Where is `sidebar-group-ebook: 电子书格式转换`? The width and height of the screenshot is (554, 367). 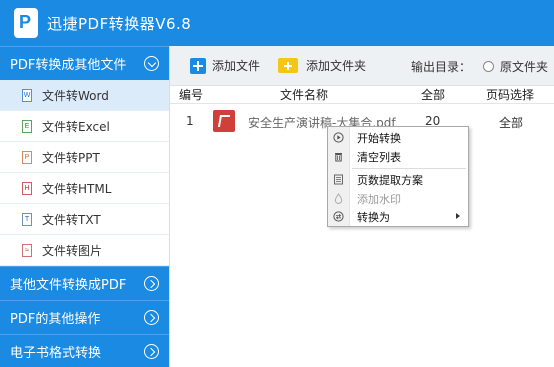 sidebar-group-ebook: 电子书格式转换 is located at coordinates (84, 350).